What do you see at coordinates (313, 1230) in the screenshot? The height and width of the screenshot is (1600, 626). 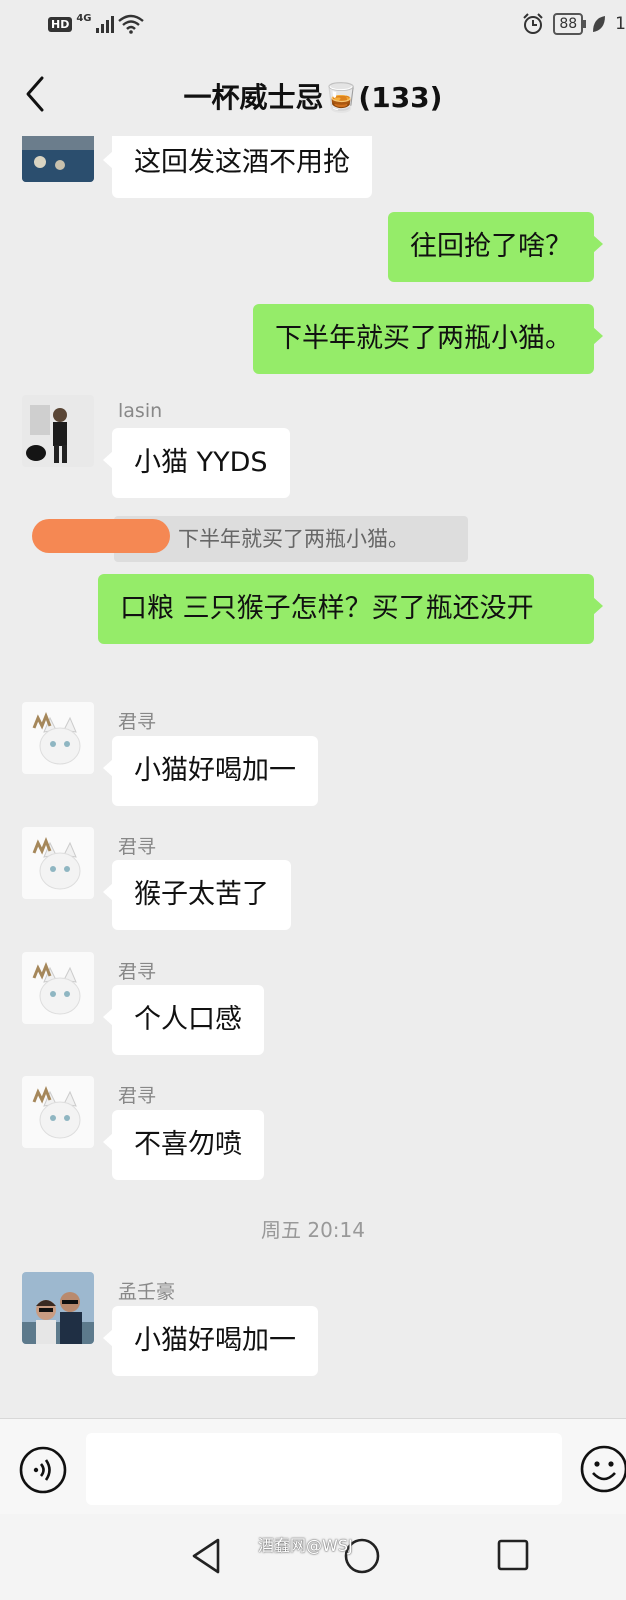 I see `time-divider: 周五 20:14` at bounding box center [313, 1230].